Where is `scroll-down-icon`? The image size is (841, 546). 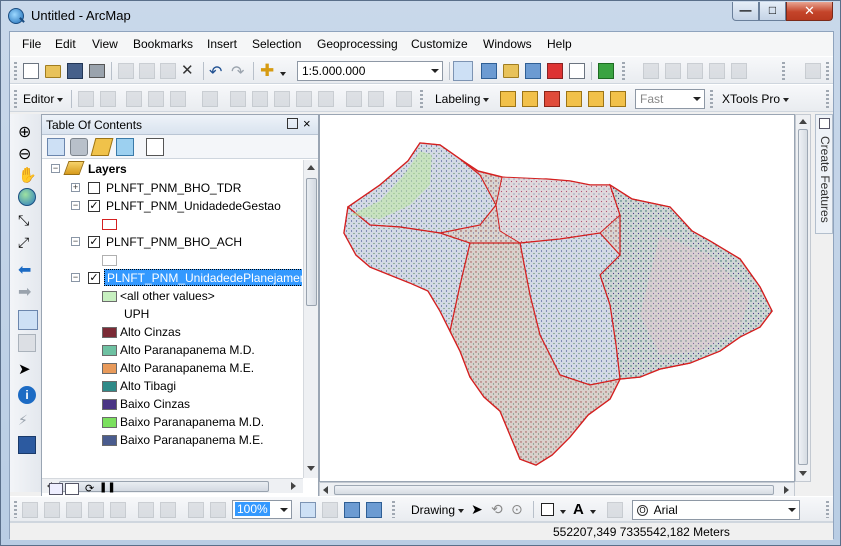
scroll-down-icon is located at coordinates (803, 473).